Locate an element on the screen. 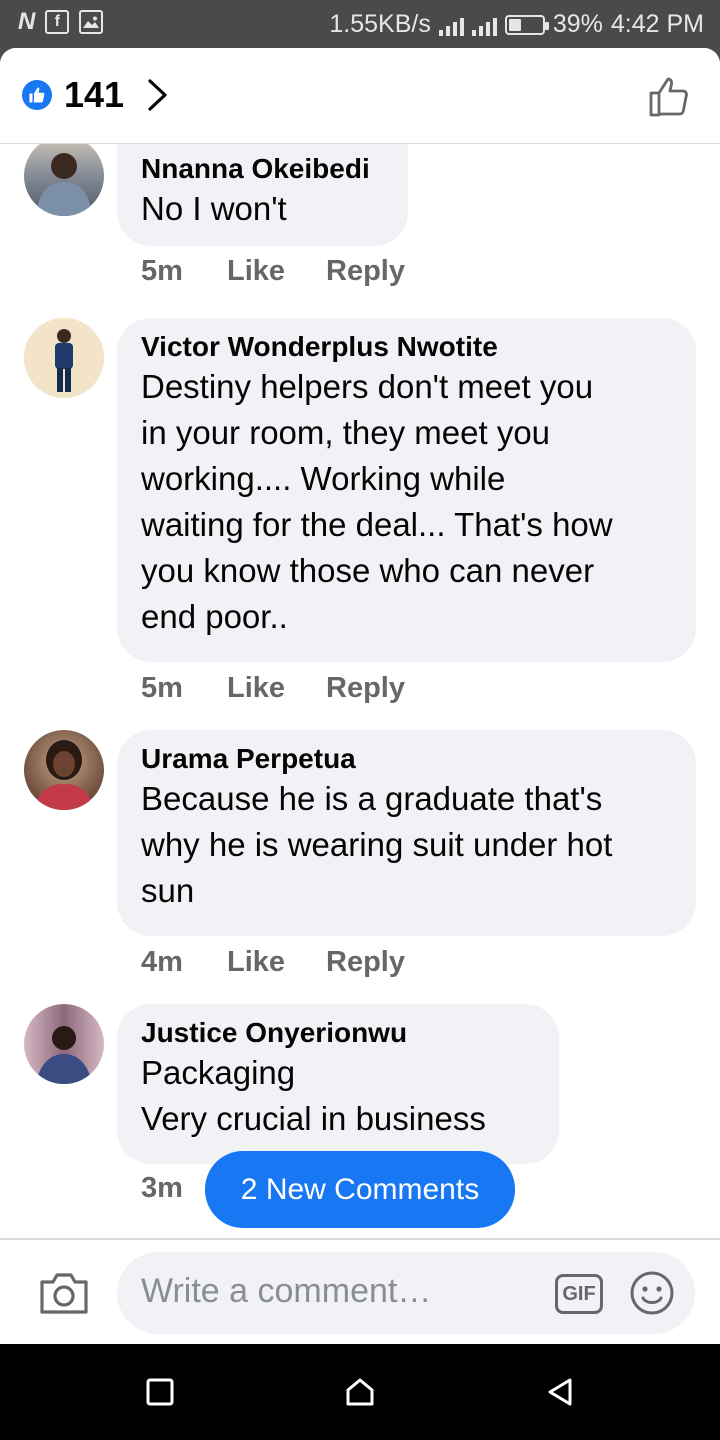 This screenshot has width=720, height=1440. comment-text: No I won't is located at coordinates (214, 208).